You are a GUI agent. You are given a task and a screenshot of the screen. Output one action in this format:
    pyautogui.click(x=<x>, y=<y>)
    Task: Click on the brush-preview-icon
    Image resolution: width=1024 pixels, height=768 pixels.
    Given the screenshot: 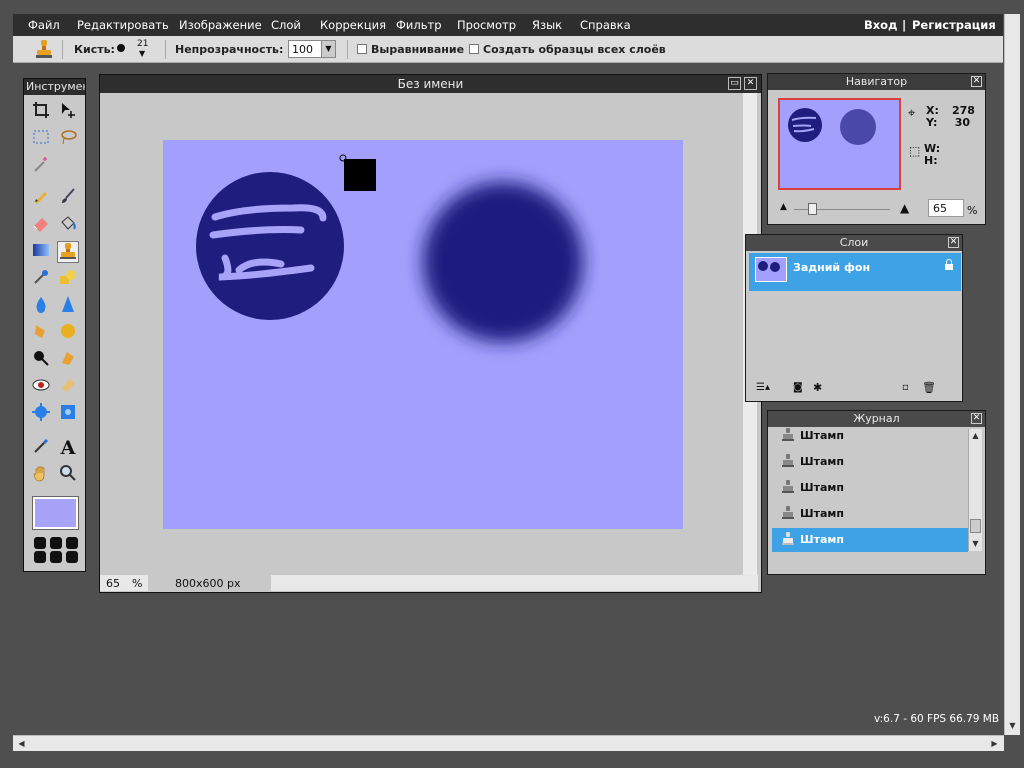 What is the action you would take?
    pyautogui.click(x=121, y=48)
    